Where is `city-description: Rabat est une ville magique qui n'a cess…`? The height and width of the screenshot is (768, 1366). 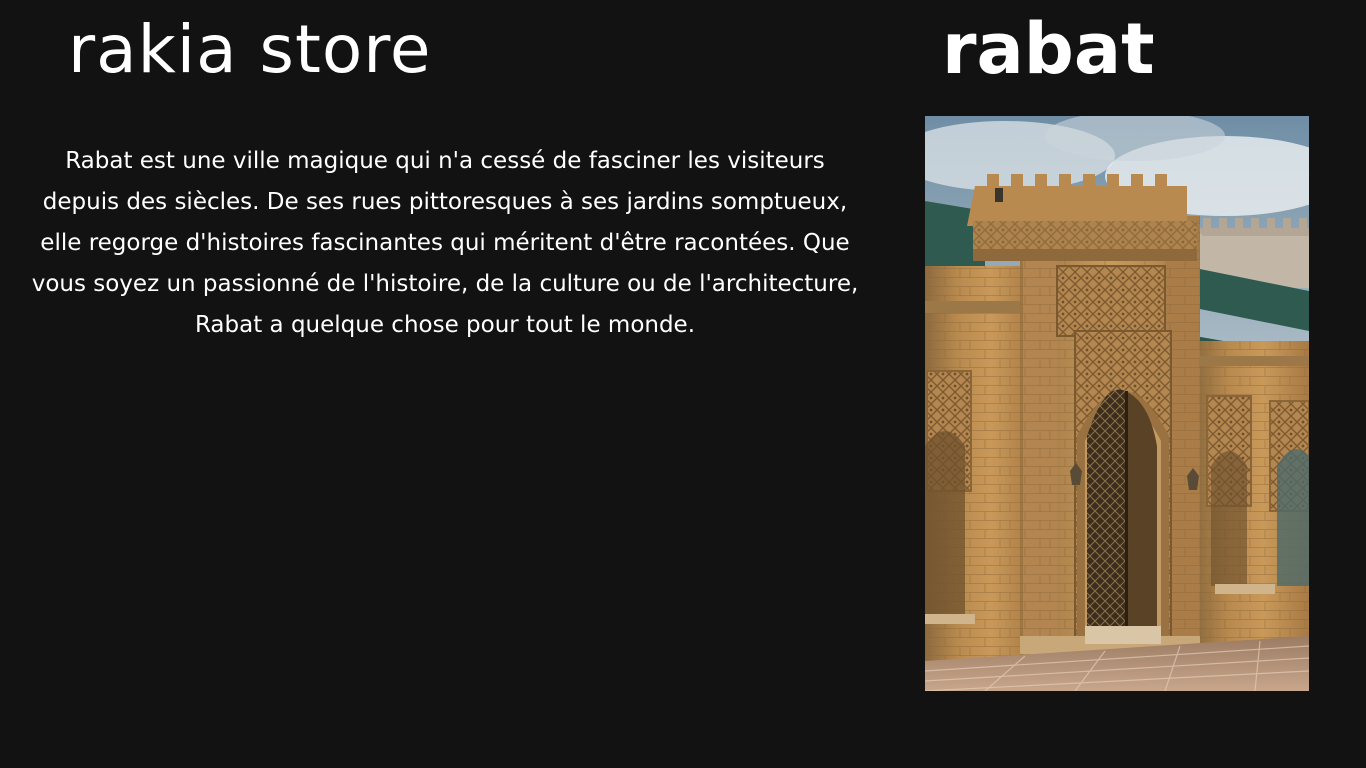 city-description: Rabat est une ville magique qui n'a cess… is located at coordinates (445, 243).